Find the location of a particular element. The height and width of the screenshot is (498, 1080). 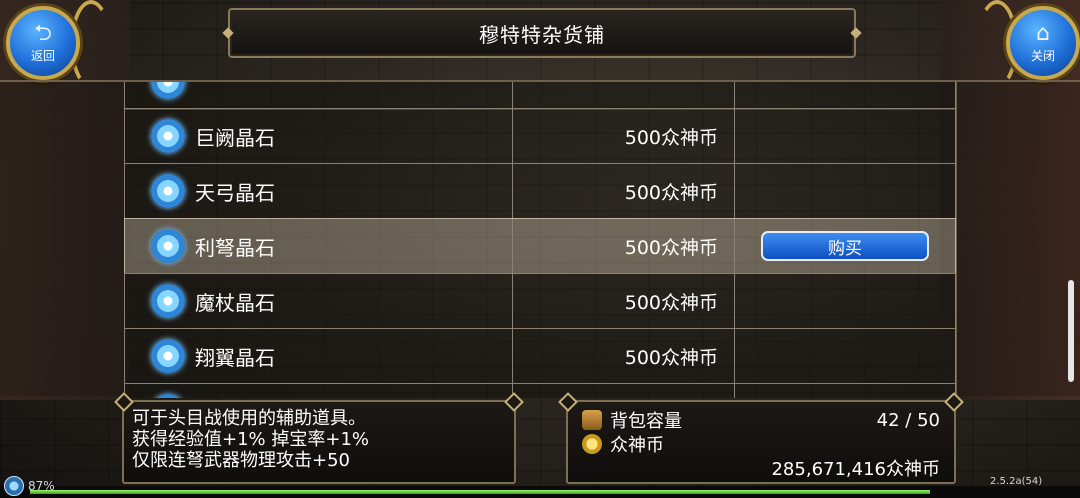

shop-title-bar: 穆特特杂货铺 is located at coordinates (542, 33).